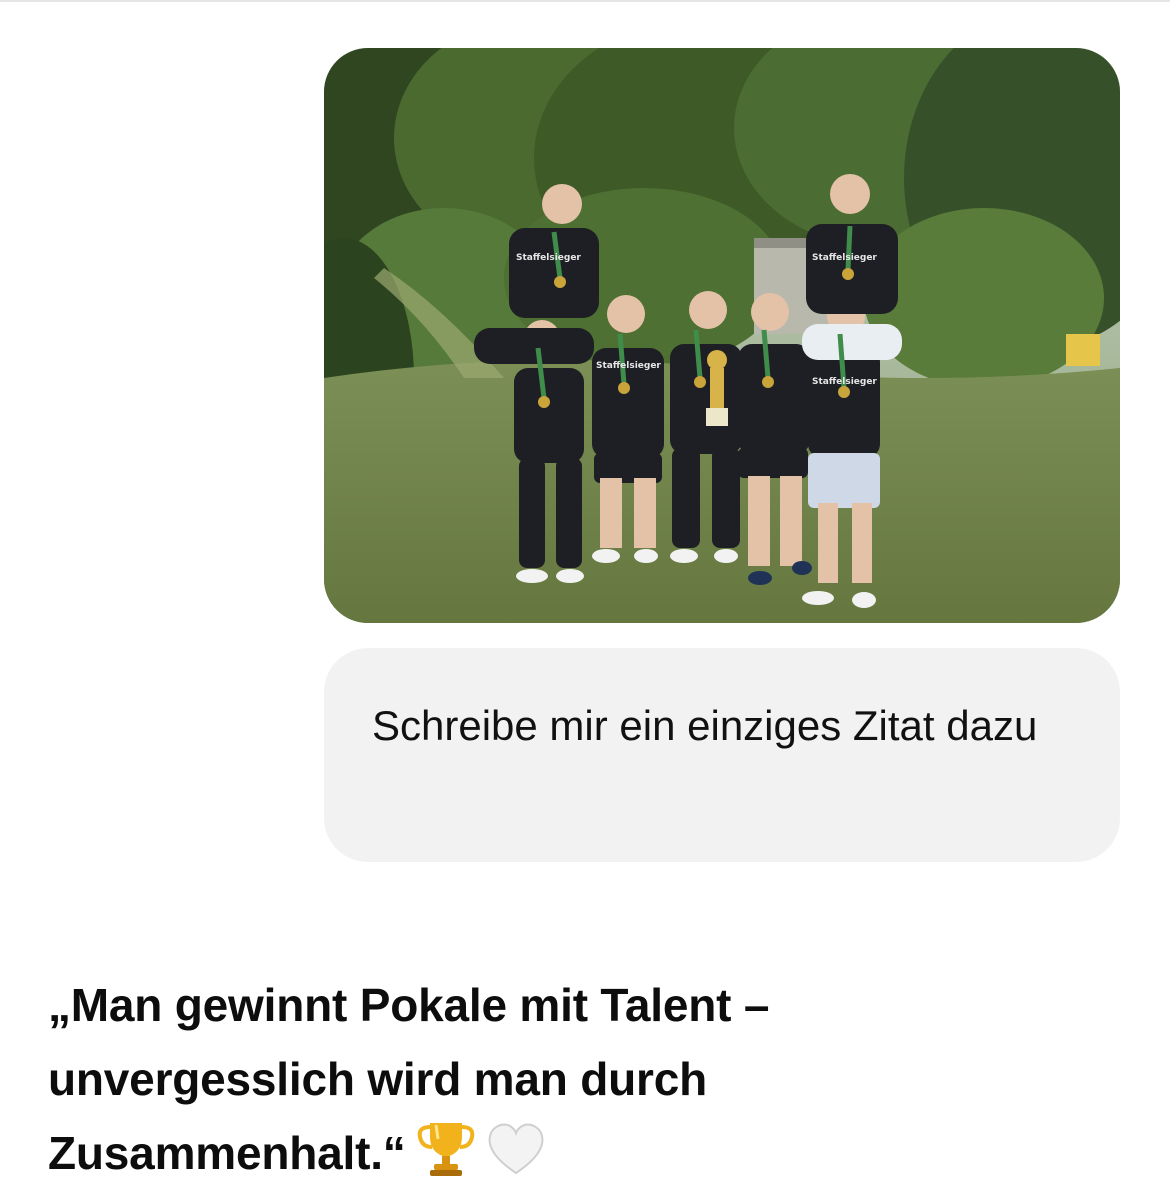  Describe the element at coordinates (722, 755) in the screenshot. I see `user-message-bubble: Schreibe mir ein einziges Zitat dazu` at that location.